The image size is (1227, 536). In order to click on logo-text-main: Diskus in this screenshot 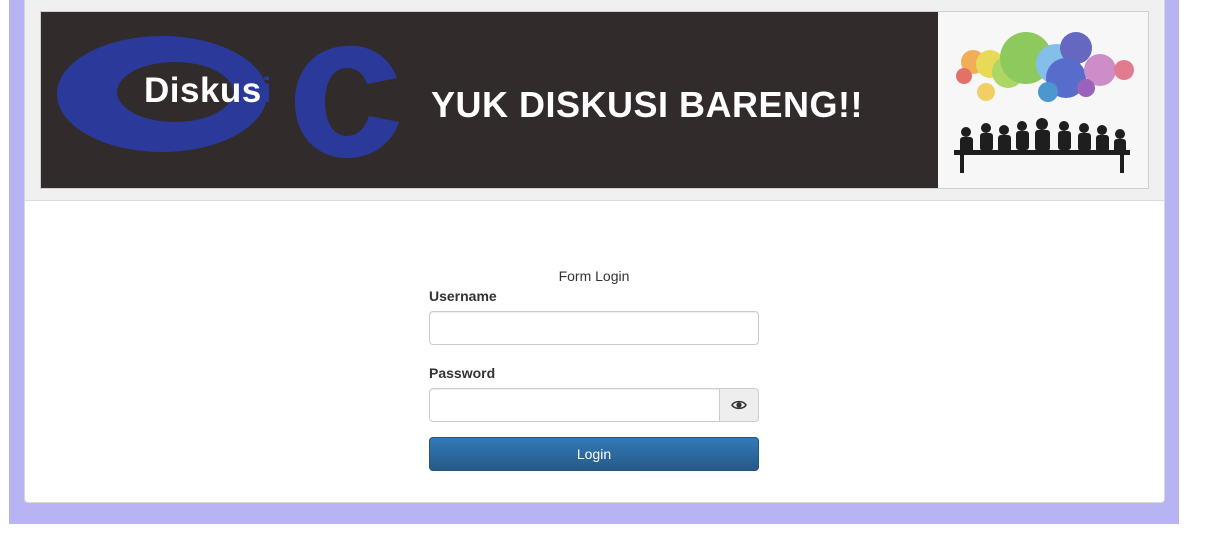, I will do `click(203, 90)`.